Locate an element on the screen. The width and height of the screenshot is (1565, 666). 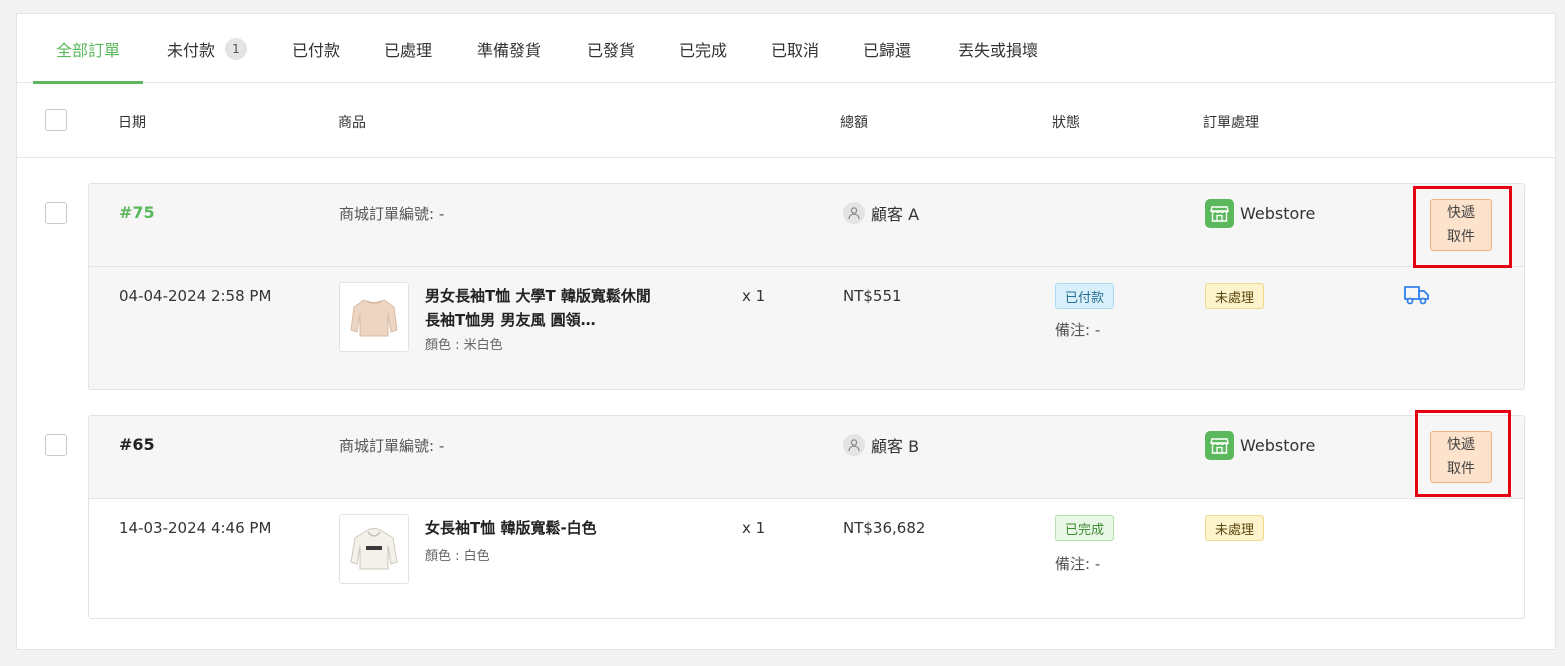
order-card-header: #75 商城訂單編號: - 顧客 A Webstore 快遞 取件 is located at coordinates (806, 225).